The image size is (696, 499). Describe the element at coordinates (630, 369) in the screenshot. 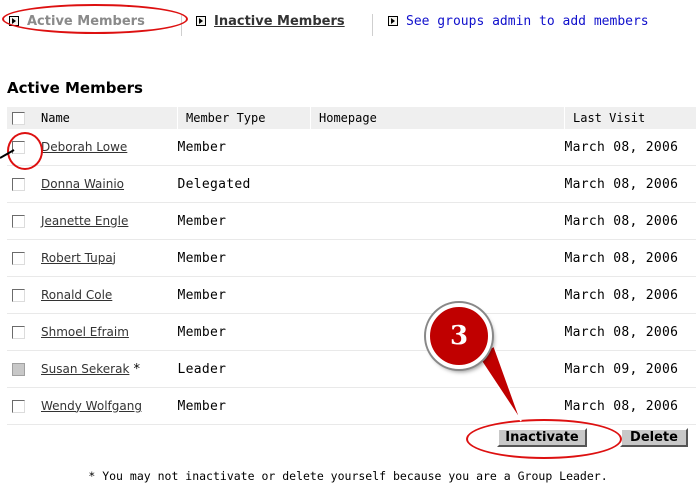

I see `member-last-visit: March 09, 2006` at that location.